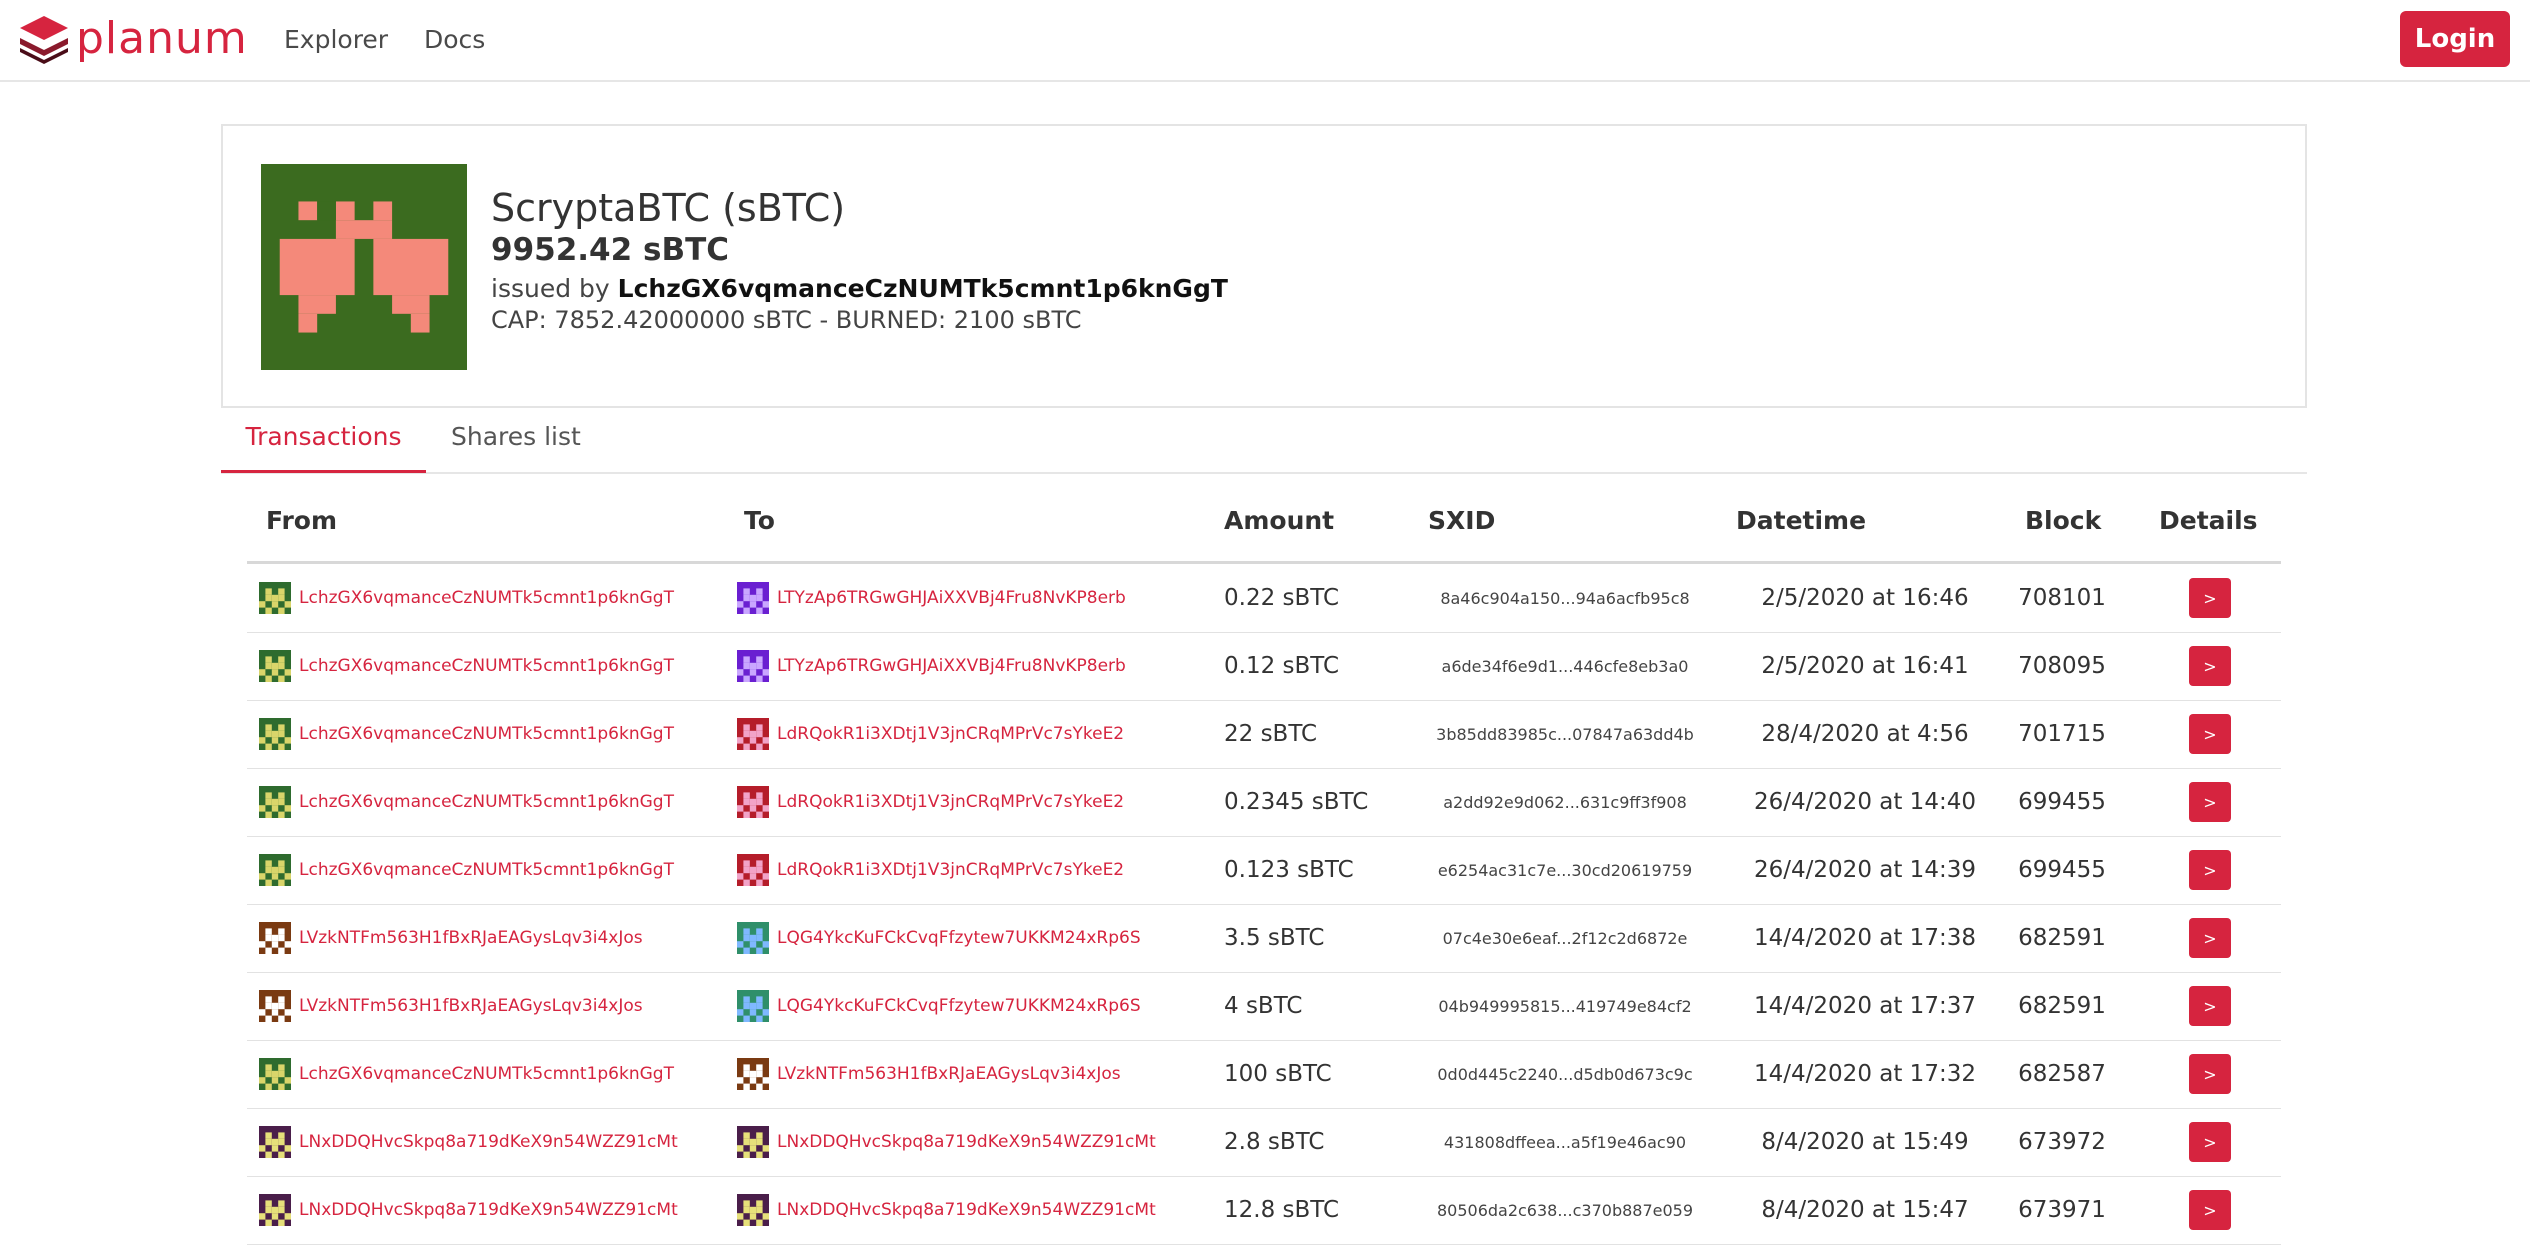 The image size is (2530, 1252). What do you see at coordinates (1565, 1210) in the screenshot?
I see `sxid-cell: 80506da2c638...c370b887e059` at bounding box center [1565, 1210].